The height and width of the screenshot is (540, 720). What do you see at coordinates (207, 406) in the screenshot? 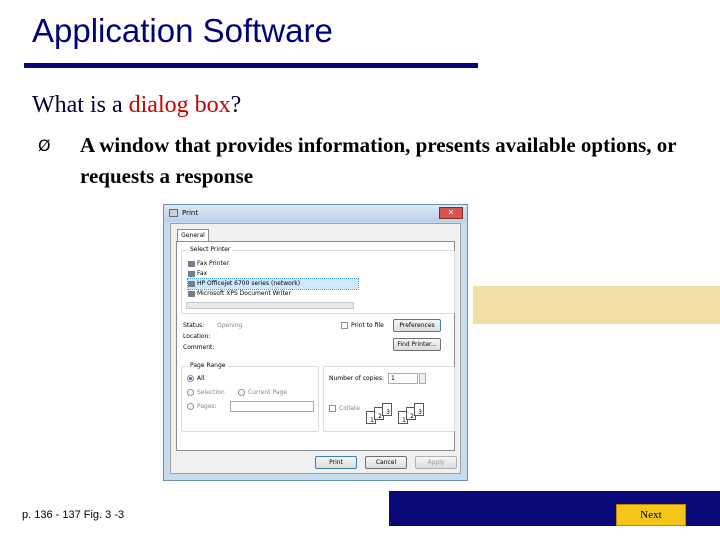
I see `range-pages-label: Pages:` at bounding box center [207, 406].